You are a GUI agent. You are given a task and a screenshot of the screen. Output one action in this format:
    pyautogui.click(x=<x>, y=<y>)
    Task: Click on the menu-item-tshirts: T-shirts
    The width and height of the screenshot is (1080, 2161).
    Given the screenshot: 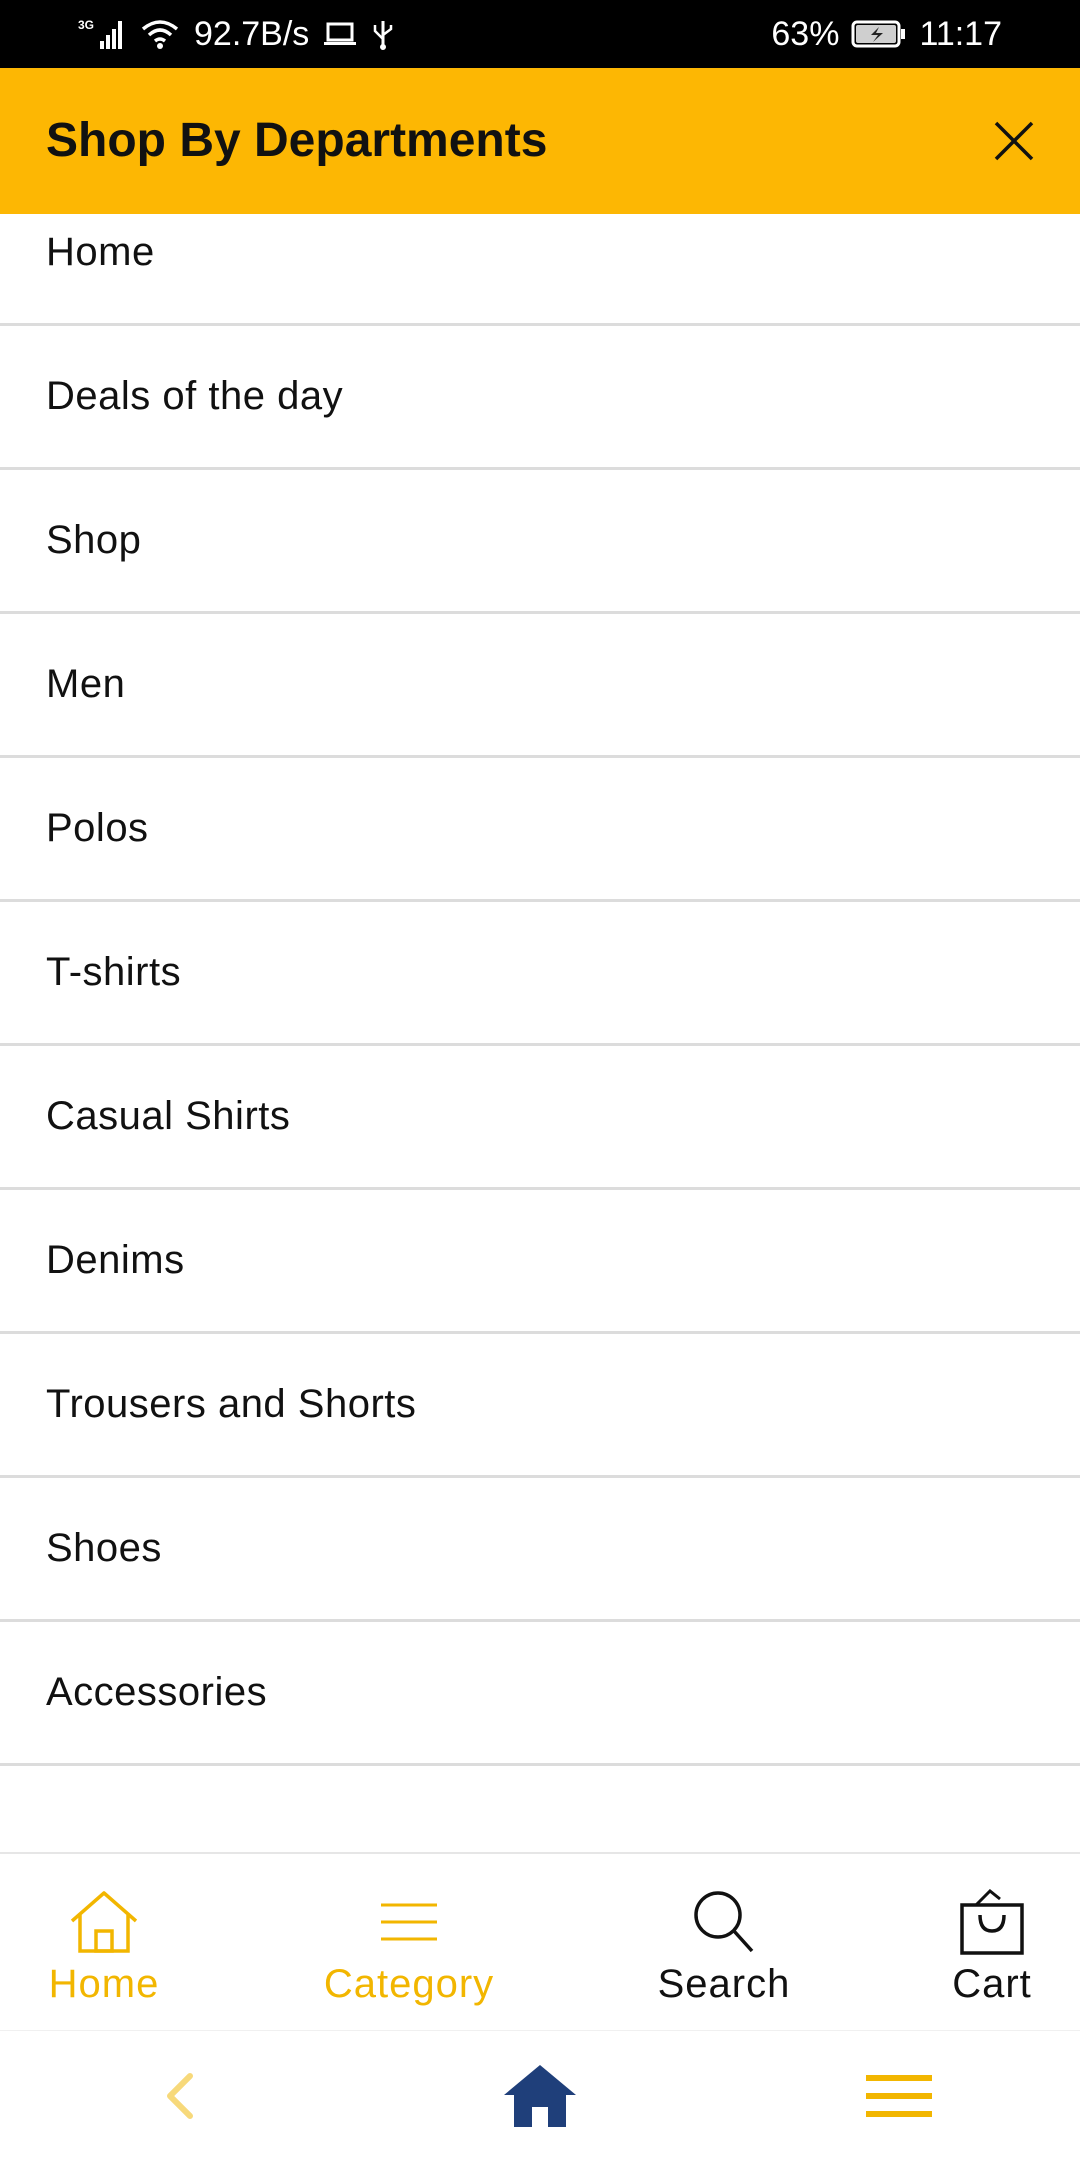 What is the action you would take?
    pyautogui.click(x=540, y=974)
    